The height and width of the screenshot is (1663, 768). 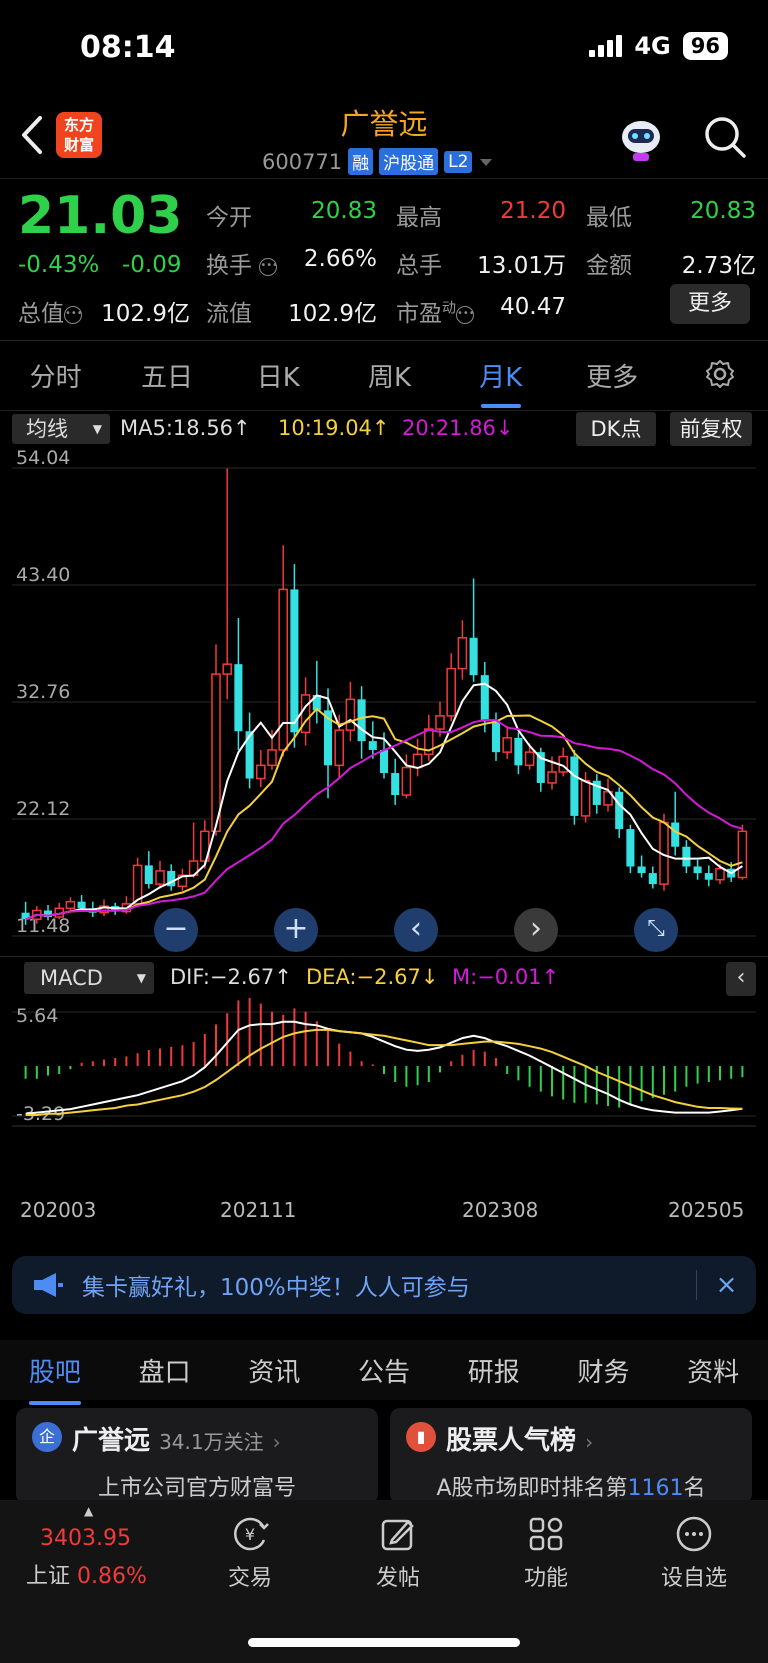 I want to click on fullscreen-button: ⤡, so click(x=656, y=930).